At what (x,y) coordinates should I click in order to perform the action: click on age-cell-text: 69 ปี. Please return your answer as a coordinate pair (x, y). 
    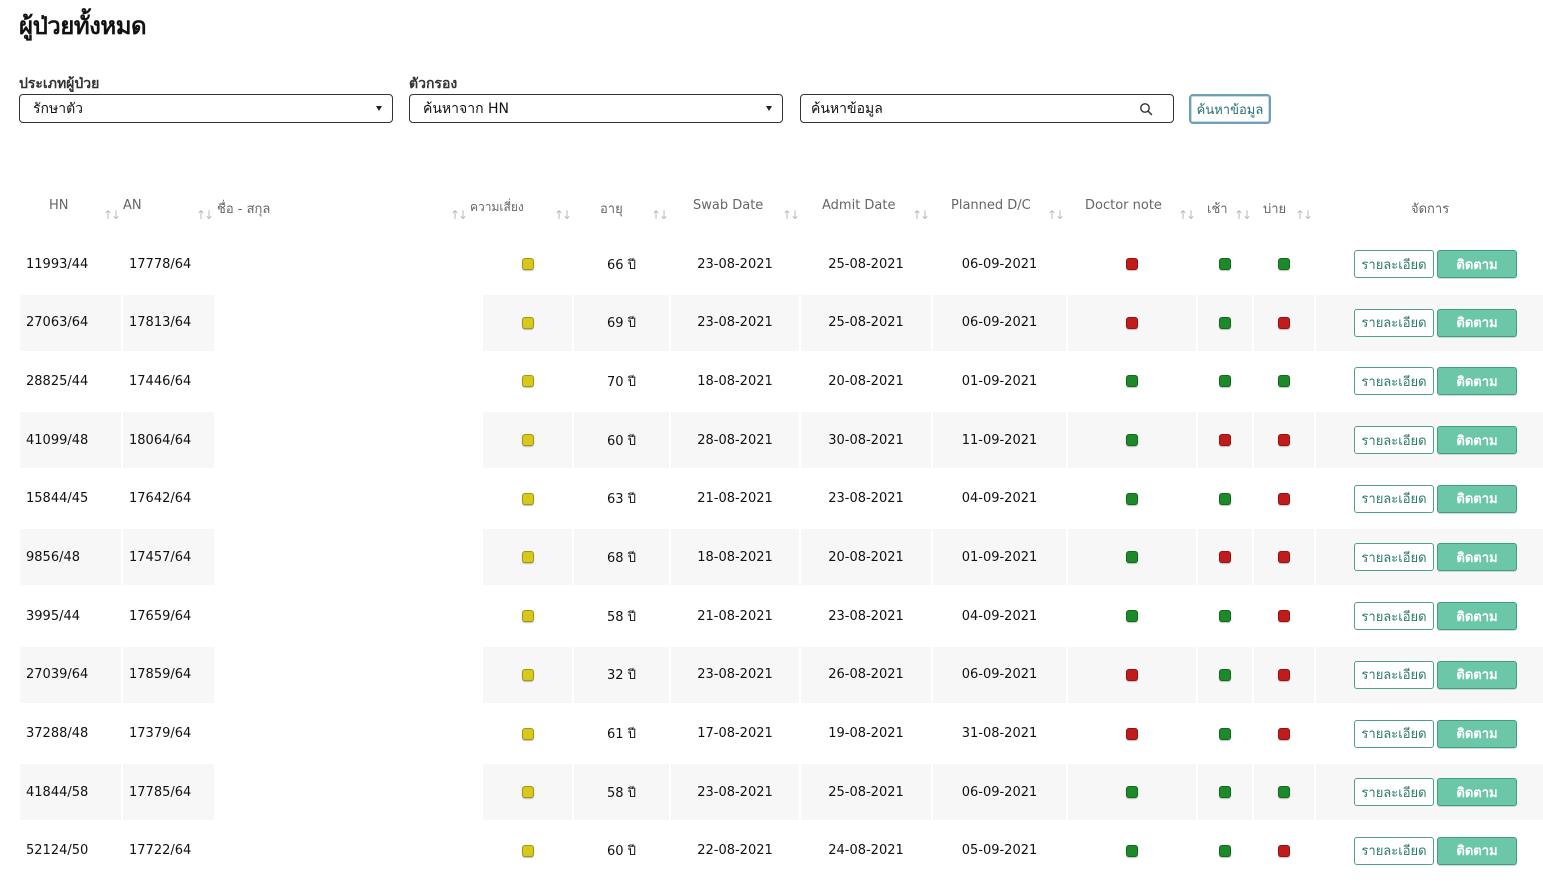
    Looking at the image, I should click on (621, 324).